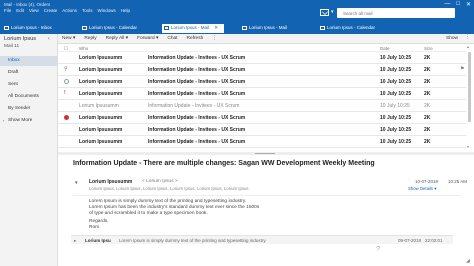 This screenshot has height=266, width=474. I want to click on search-box, so click(396, 13).